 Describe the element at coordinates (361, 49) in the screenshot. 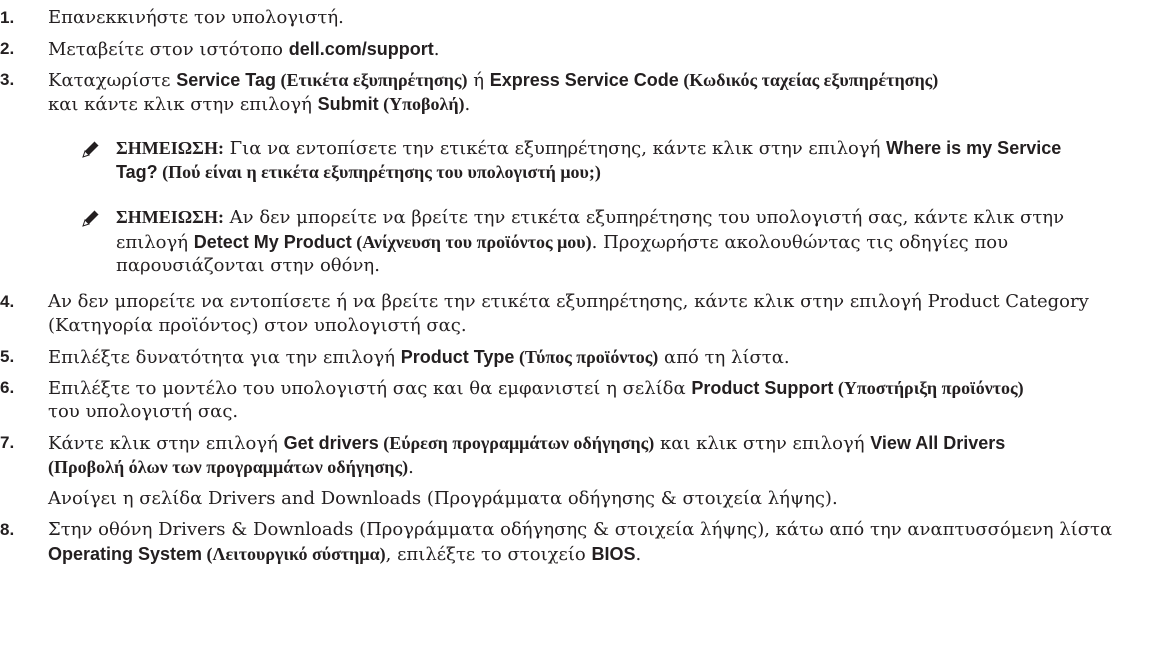

I see `support-link: dell.com/support` at that location.